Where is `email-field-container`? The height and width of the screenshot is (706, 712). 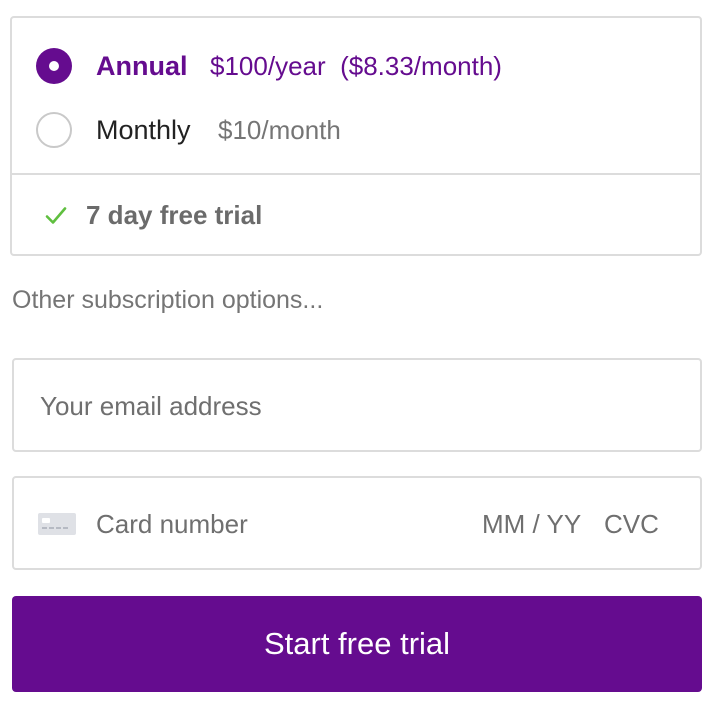 email-field-container is located at coordinates (357, 405).